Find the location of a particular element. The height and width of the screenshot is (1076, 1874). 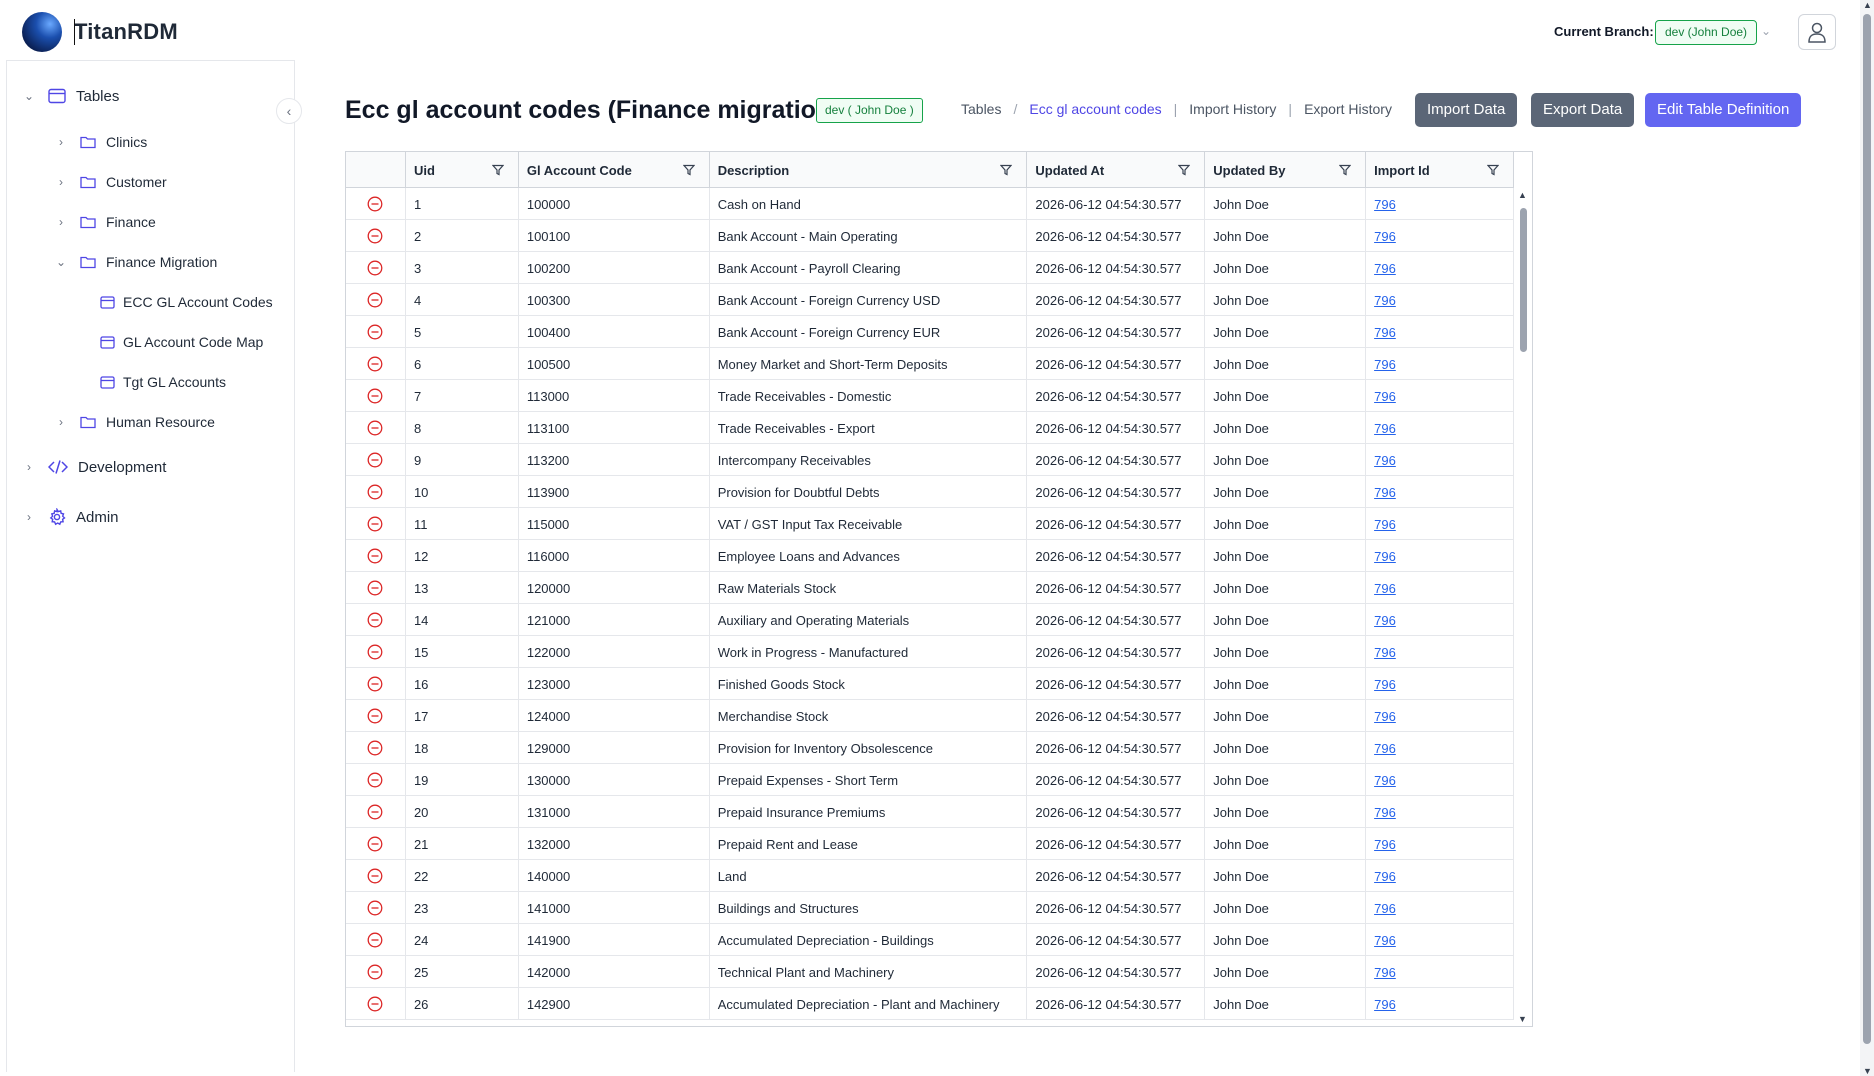

cell-description: Bank Account - Main Operating is located at coordinates (869, 236).